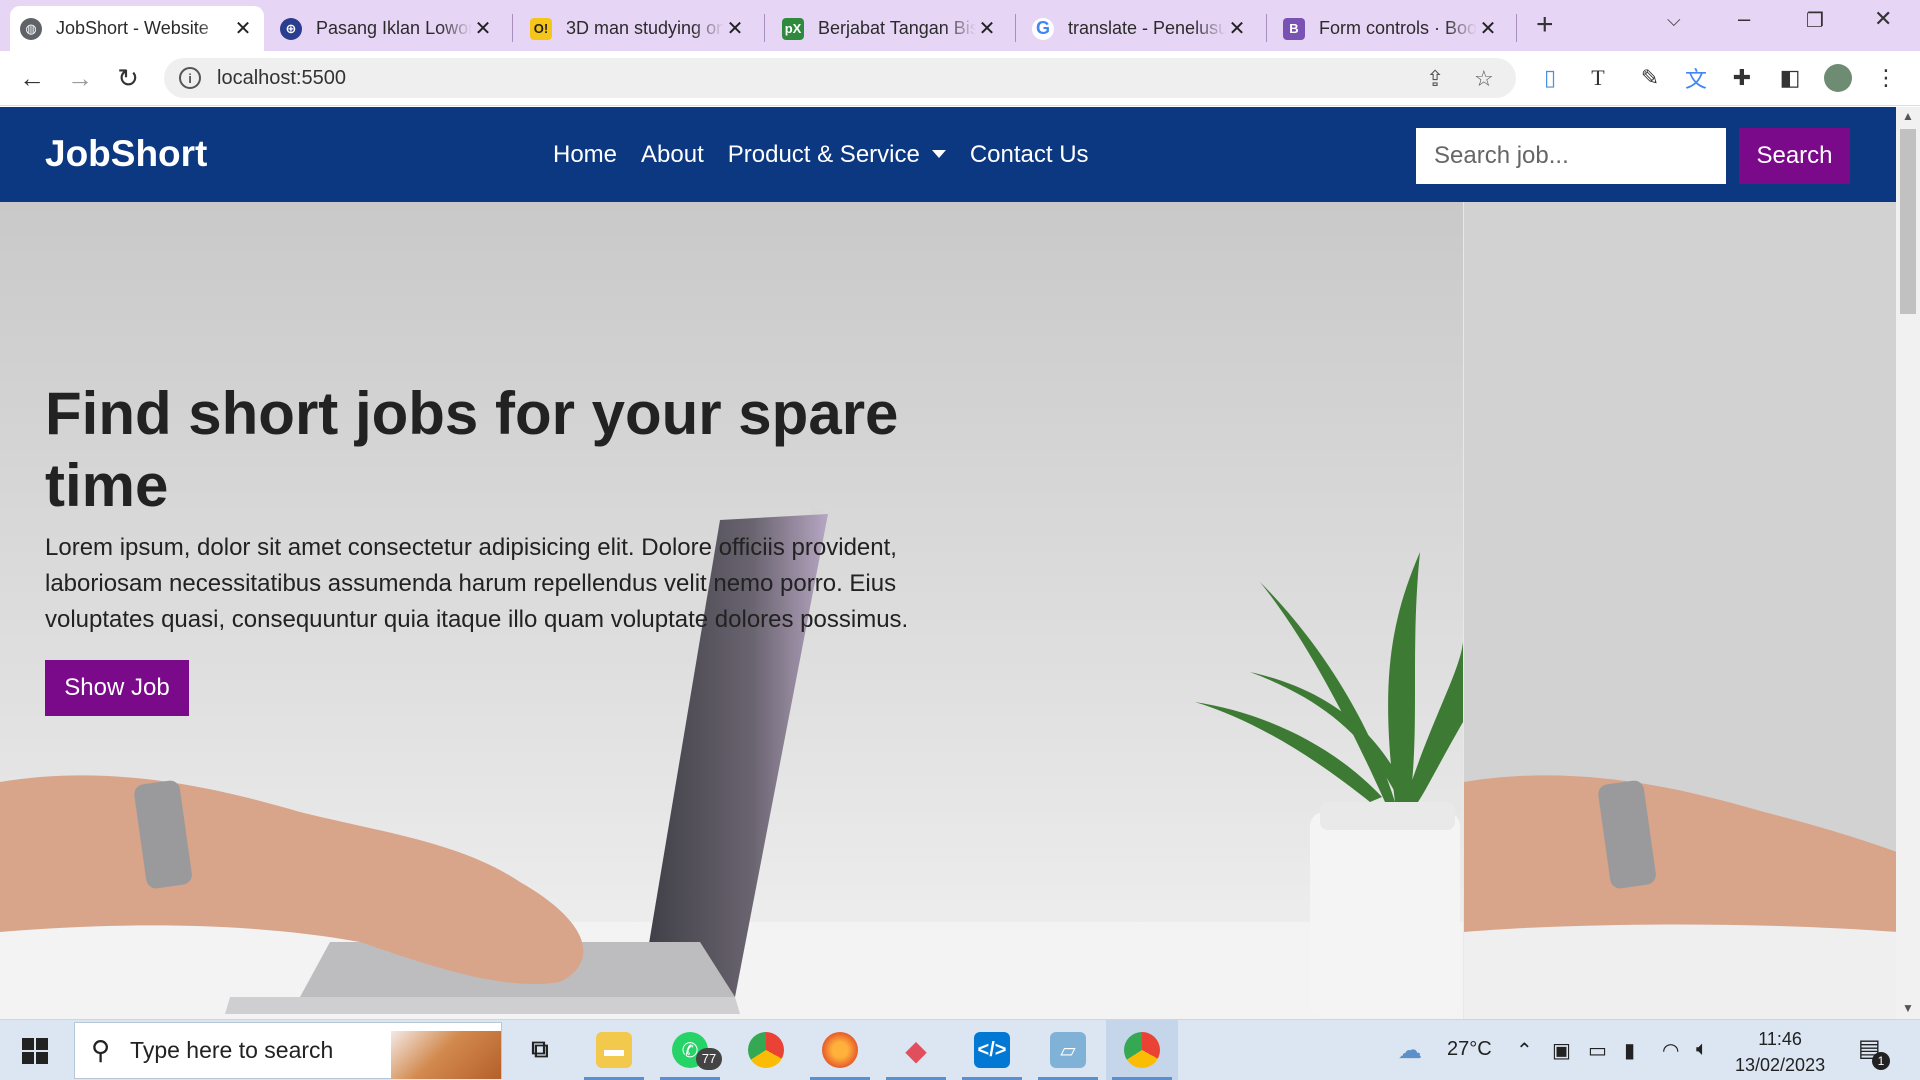 The width and height of the screenshot is (1920, 1080). Describe the element at coordinates (1571, 156) in the screenshot. I see `job-search-input` at that location.